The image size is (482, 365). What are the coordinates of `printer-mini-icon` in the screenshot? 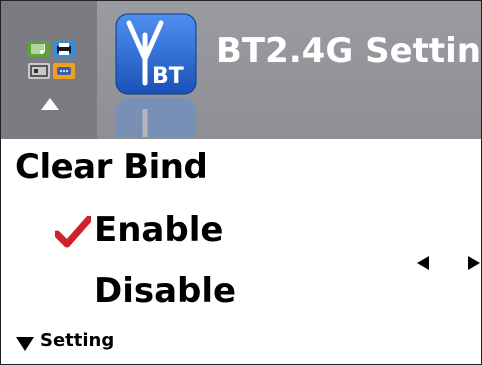 It's located at (64, 49).